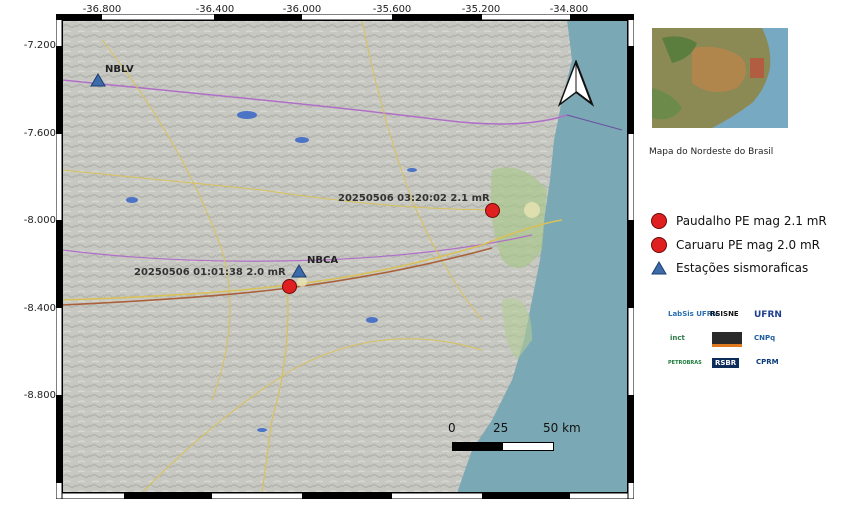 The height and width of the screenshot is (505, 850). What do you see at coordinates (765, 338) in the screenshot?
I see `cnpq-logo: CNPq` at bounding box center [765, 338].